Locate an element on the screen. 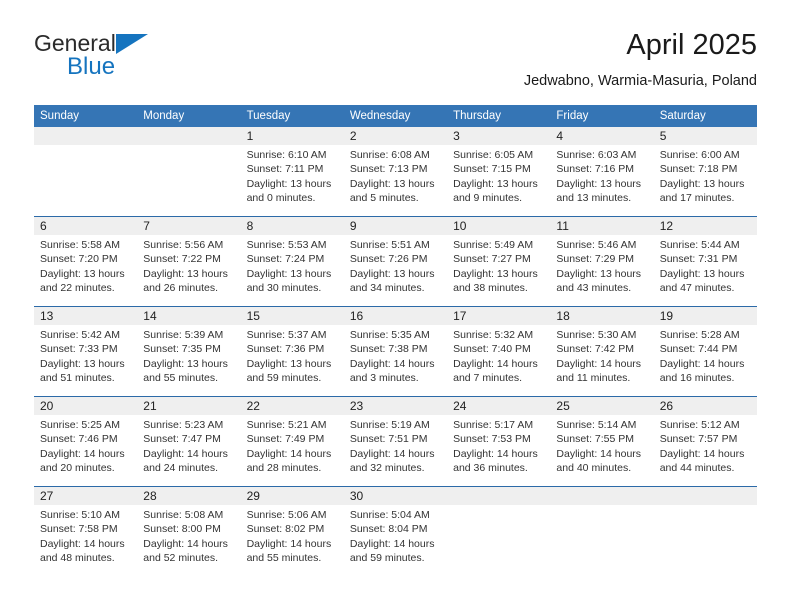 This screenshot has height=612, width=792. day-sunset-text: Sunset: 7:33 PM is located at coordinates (79, 349).